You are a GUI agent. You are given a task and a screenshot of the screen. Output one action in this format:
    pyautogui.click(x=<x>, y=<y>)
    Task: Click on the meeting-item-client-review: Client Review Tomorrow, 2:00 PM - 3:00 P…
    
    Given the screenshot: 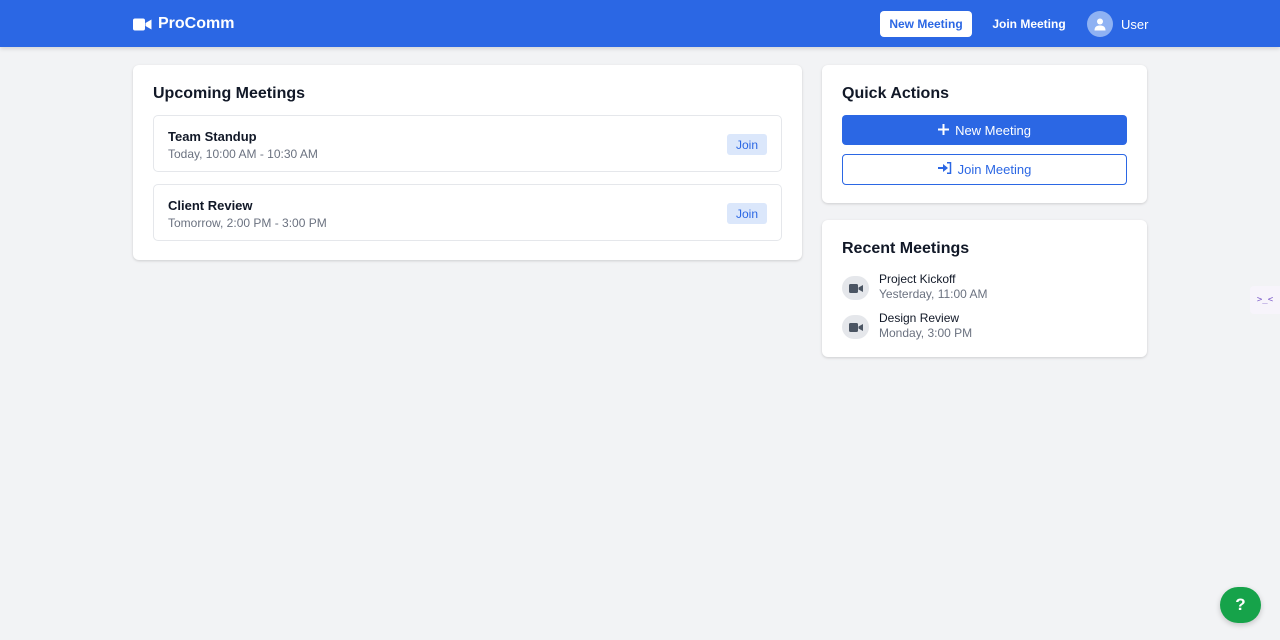 What is the action you would take?
    pyautogui.click(x=467, y=212)
    